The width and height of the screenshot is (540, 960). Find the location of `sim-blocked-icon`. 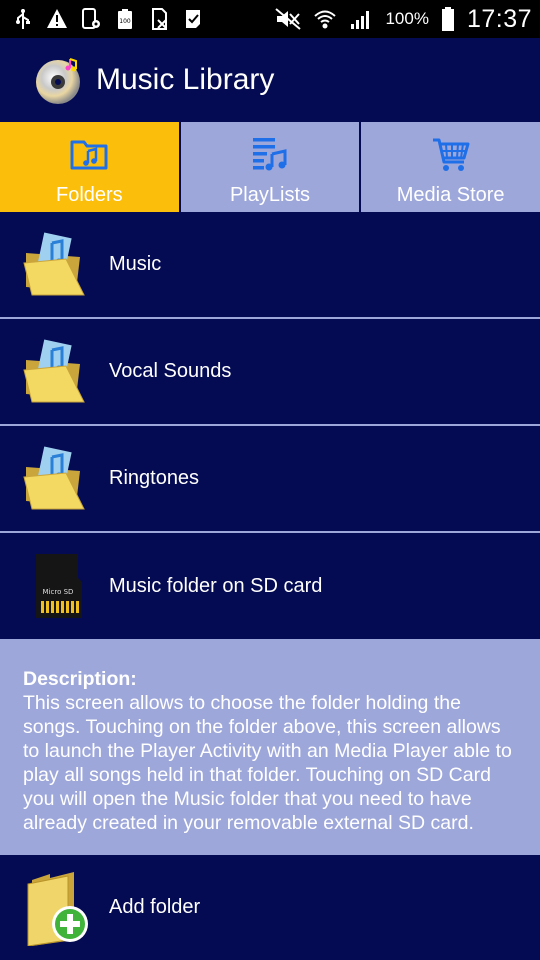

sim-blocked-icon is located at coordinates (159, 19).